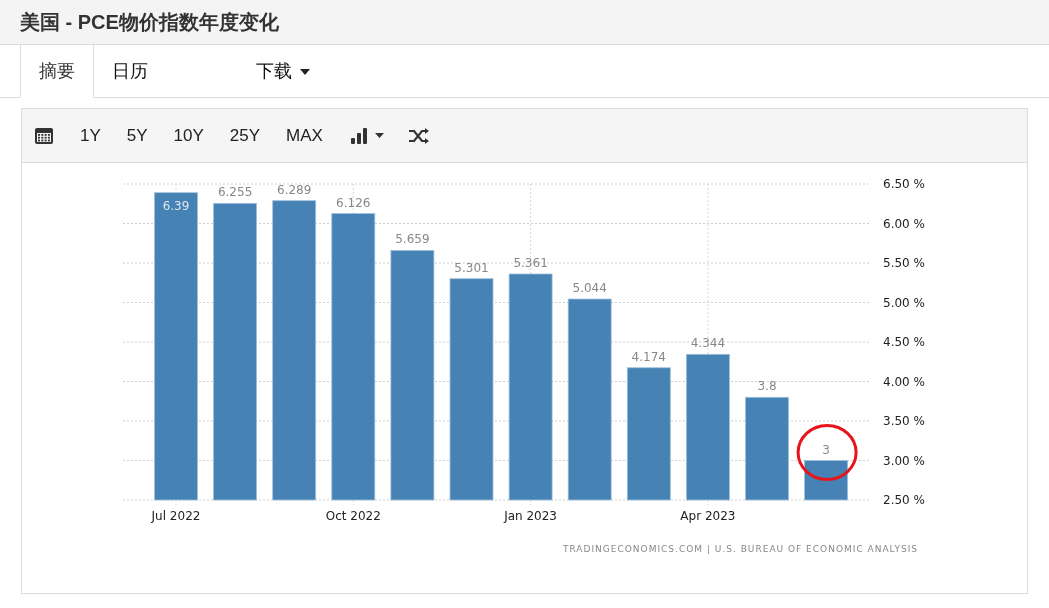 This screenshot has width=1049, height=608. What do you see at coordinates (826, 449) in the screenshot?
I see `data-label: 3` at bounding box center [826, 449].